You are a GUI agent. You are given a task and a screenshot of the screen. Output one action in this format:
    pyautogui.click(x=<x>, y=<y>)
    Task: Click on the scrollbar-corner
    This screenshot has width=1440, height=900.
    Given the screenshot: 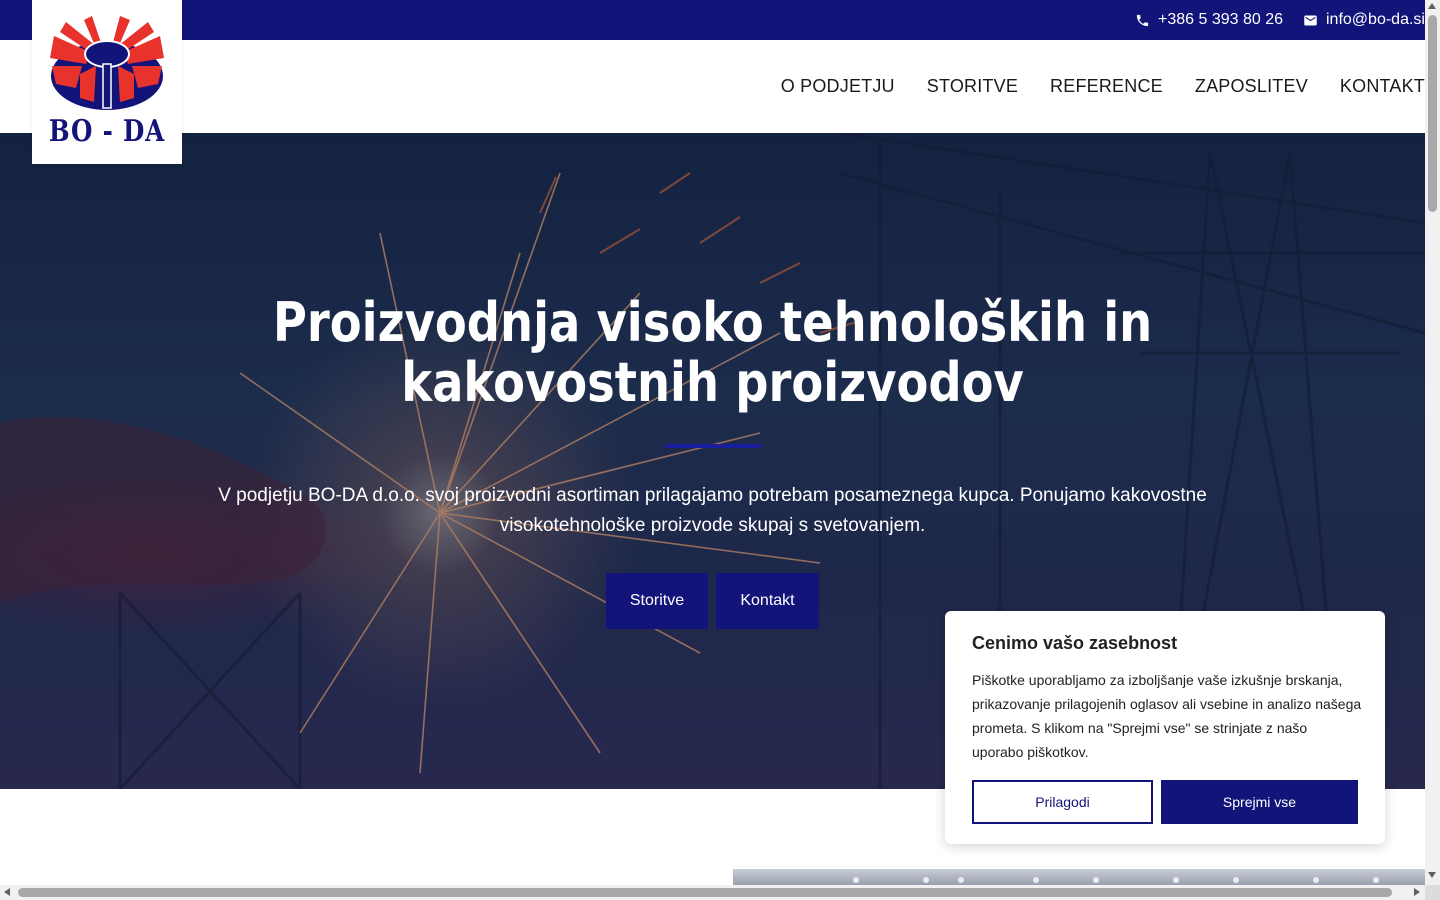 What is the action you would take?
    pyautogui.click(x=1432, y=892)
    